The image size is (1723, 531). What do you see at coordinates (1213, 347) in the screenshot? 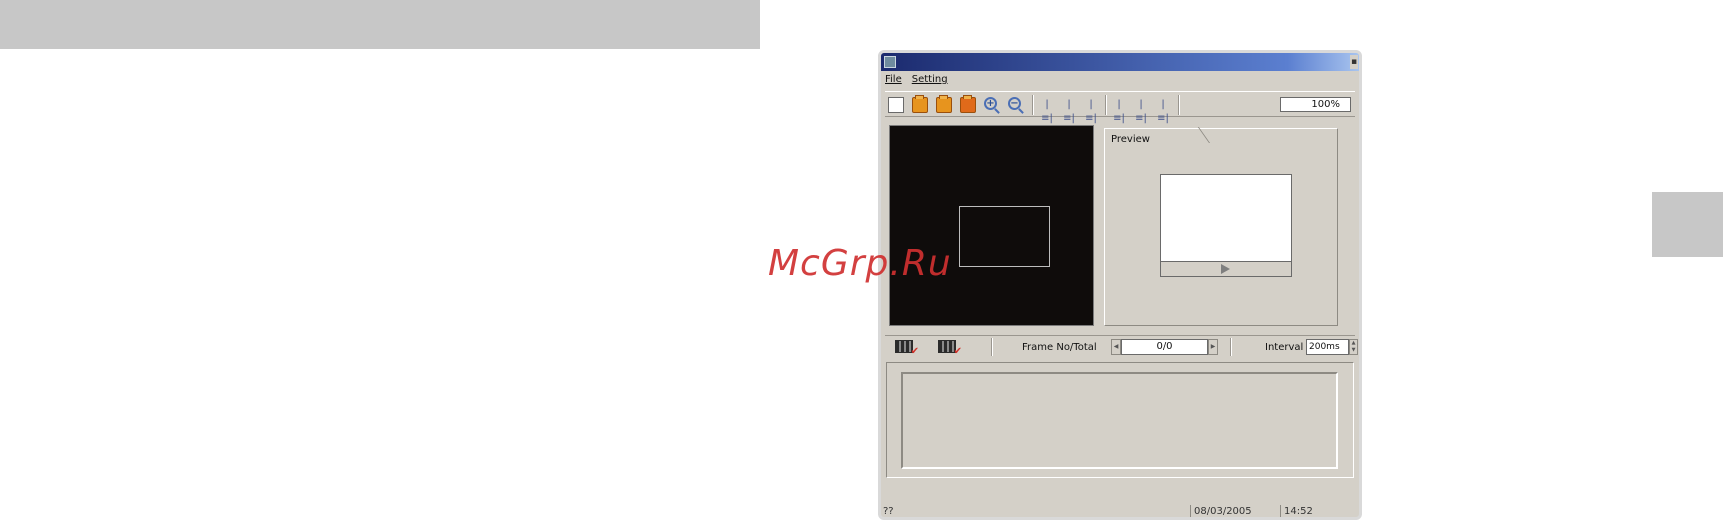
I see `frame-next-button: ▶` at bounding box center [1213, 347].